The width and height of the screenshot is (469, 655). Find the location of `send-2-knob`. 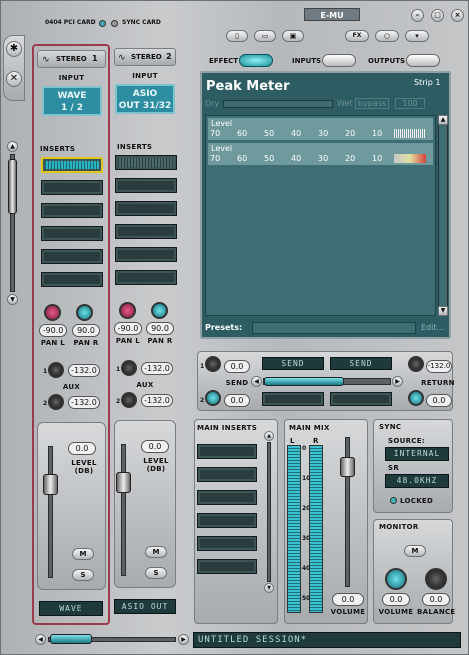

send-2-knob is located at coordinates (213, 398).